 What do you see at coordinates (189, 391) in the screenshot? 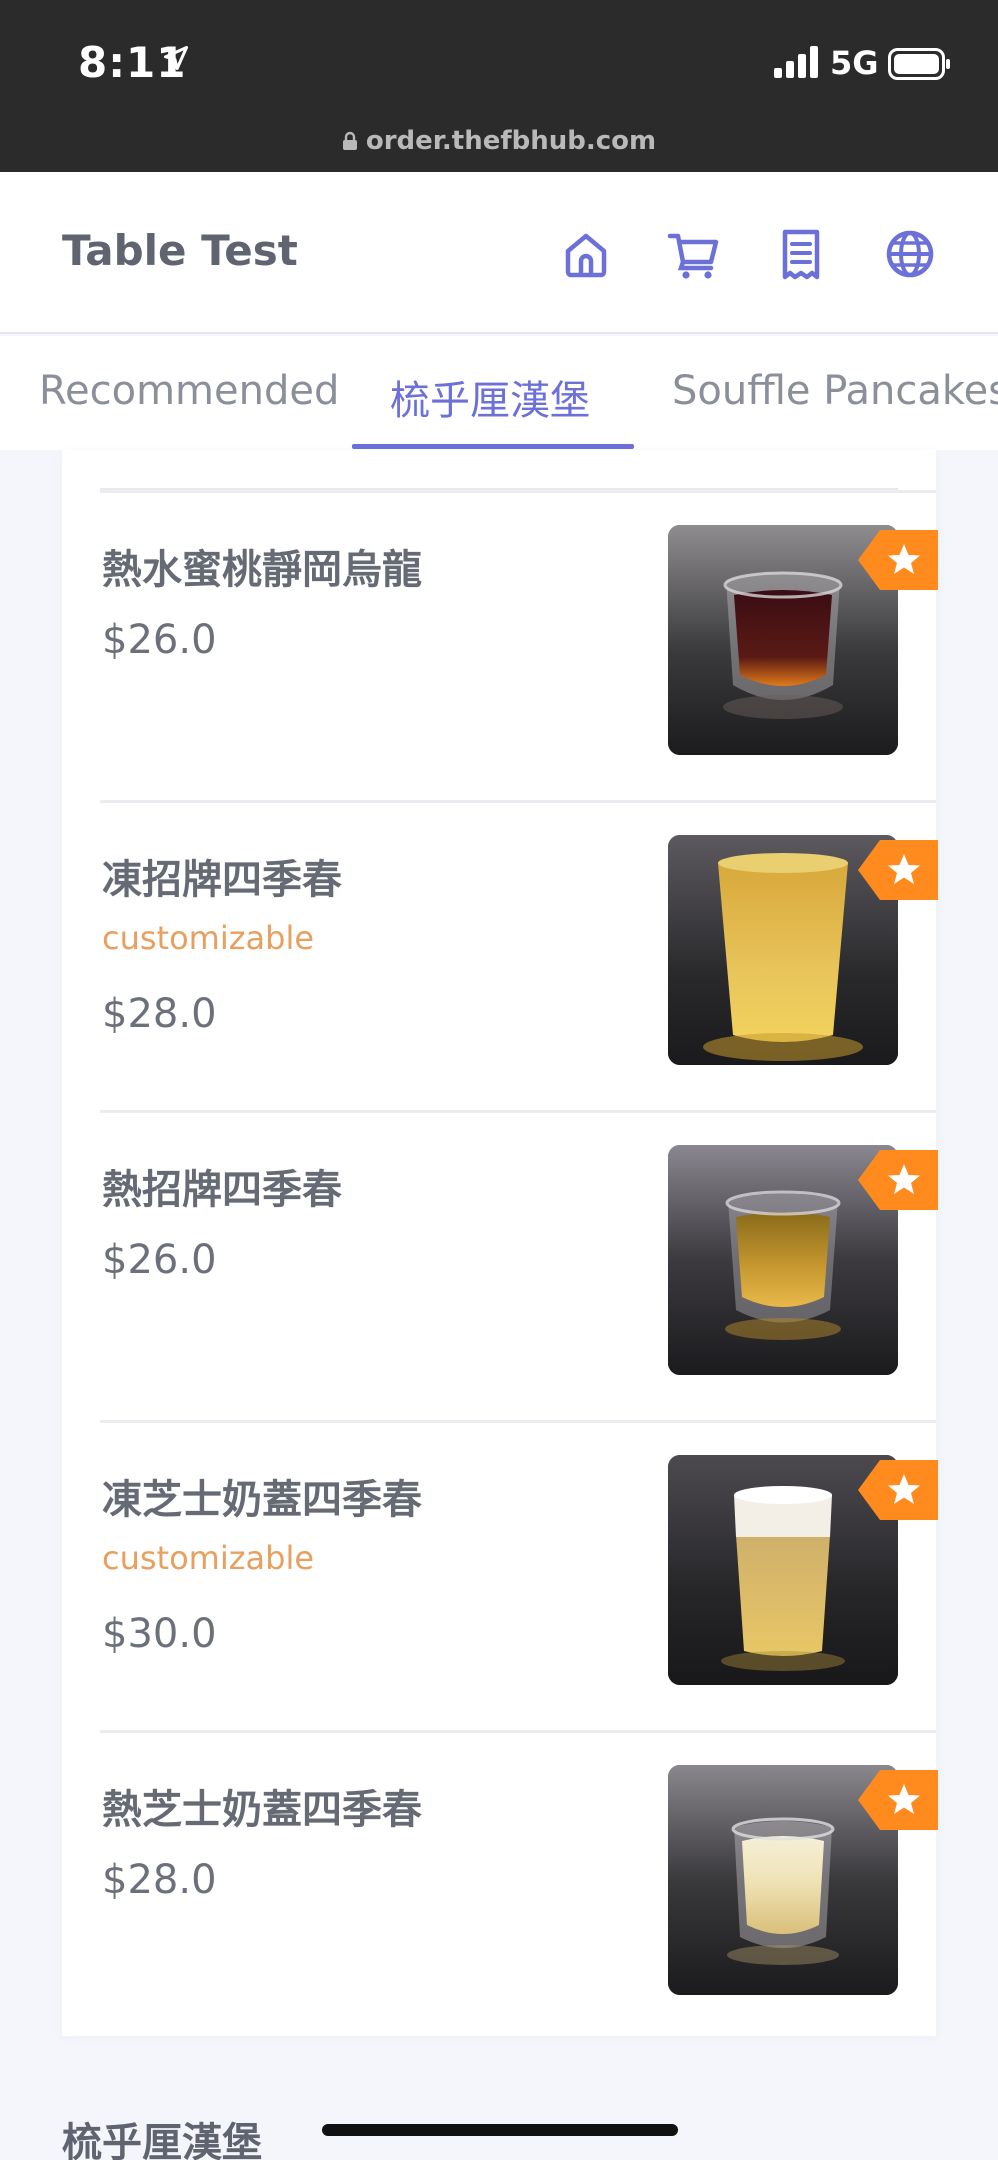
I see `tab-recommended: Recommended` at bounding box center [189, 391].